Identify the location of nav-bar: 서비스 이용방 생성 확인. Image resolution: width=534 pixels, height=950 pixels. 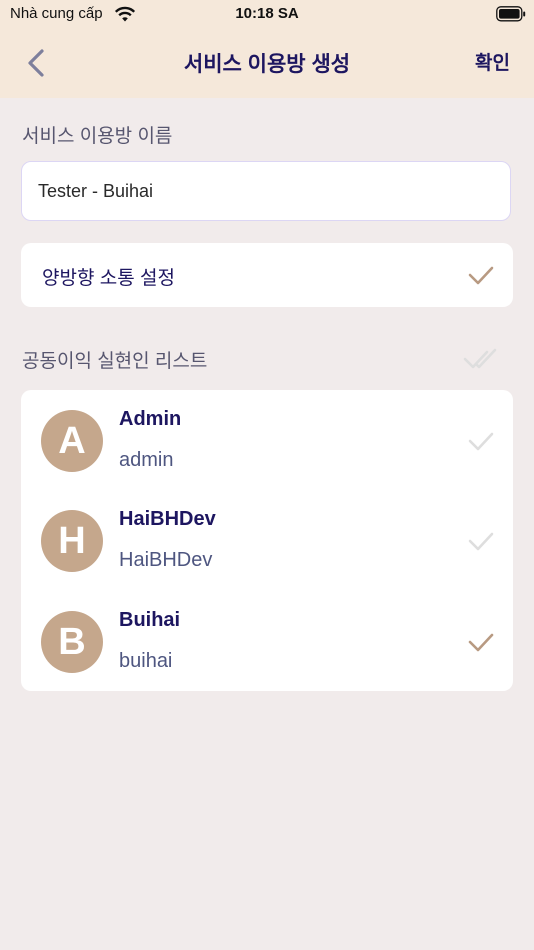
(267, 63).